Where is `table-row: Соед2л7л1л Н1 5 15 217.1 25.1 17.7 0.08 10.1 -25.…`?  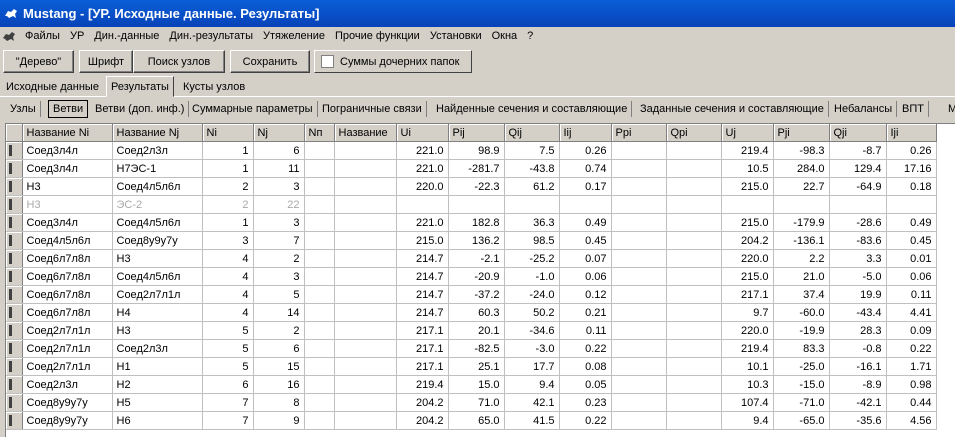
table-row: Соед2л7л1л Н1 5 15 217.1 25.1 17.7 0.08 10.1 -25.… is located at coordinates (471, 366).